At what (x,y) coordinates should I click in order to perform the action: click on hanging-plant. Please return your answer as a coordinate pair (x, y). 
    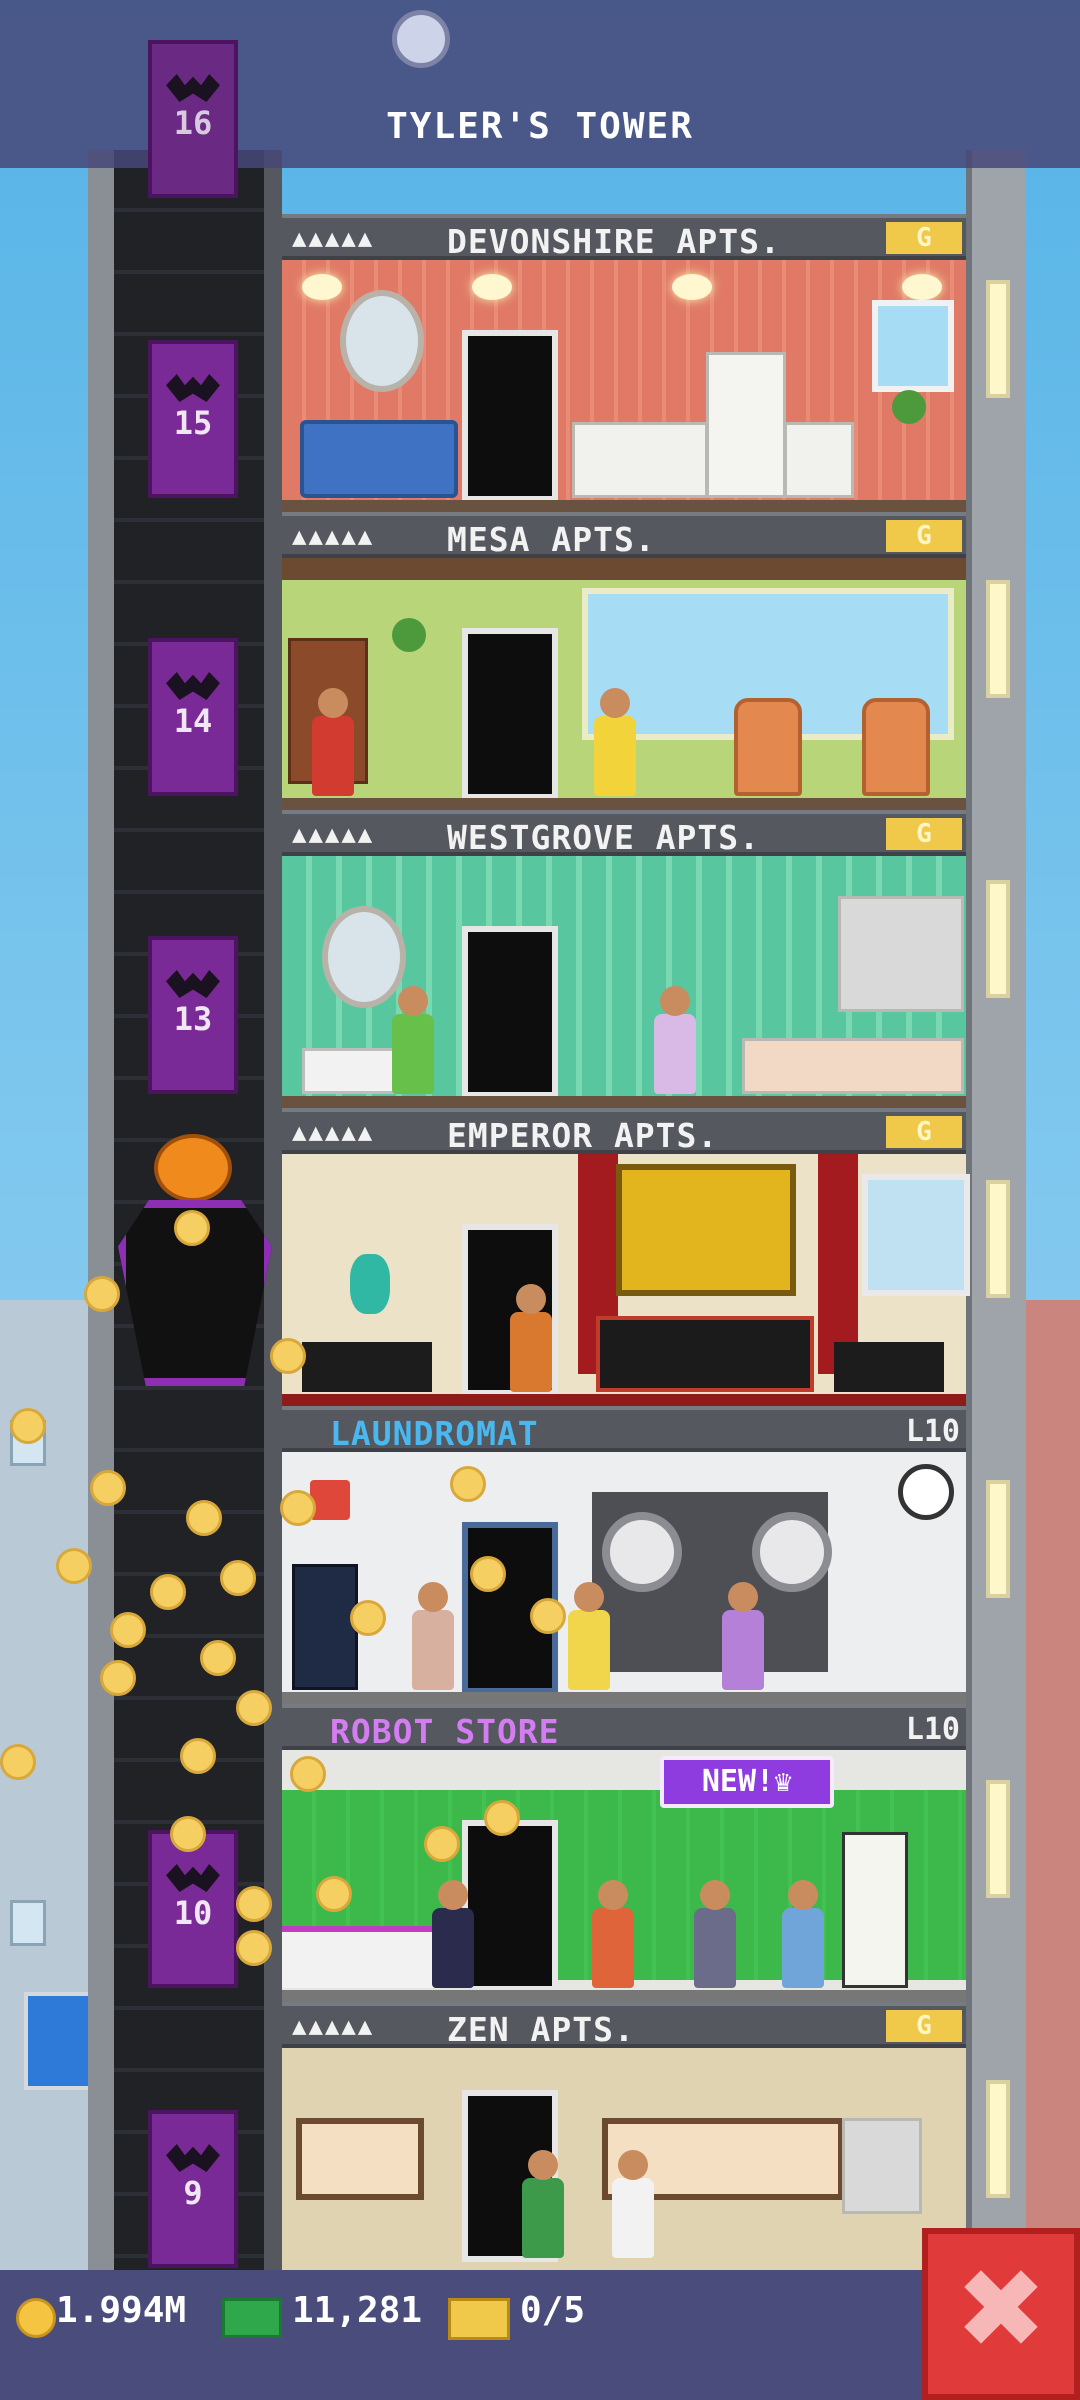
    Looking at the image, I should click on (409, 635).